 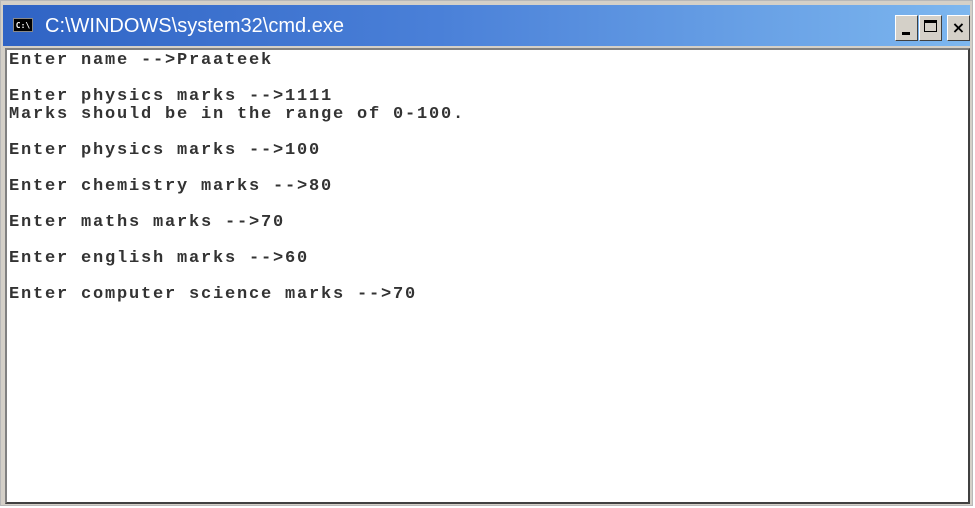 What do you see at coordinates (171, 96) in the screenshot?
I see `console-line: Enter physics marks -->1111` at bounding box center [171, 96].